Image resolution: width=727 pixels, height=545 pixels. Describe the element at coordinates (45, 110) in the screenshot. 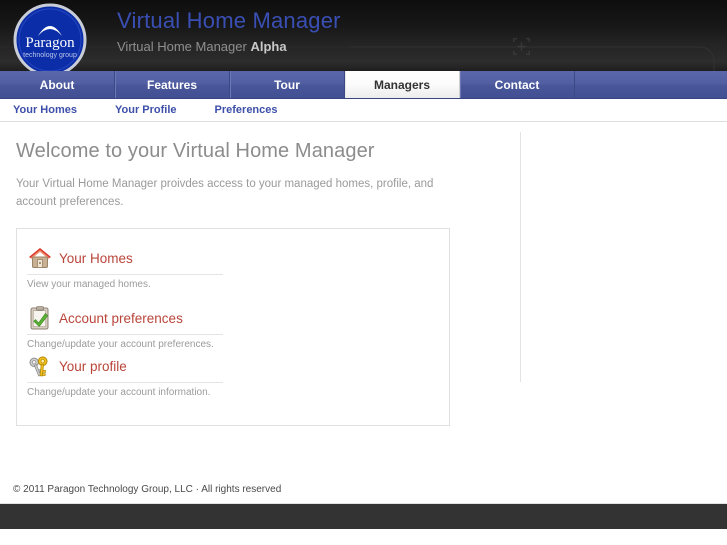

I see `subnav-item-your-homes: Your Homes` at that location.